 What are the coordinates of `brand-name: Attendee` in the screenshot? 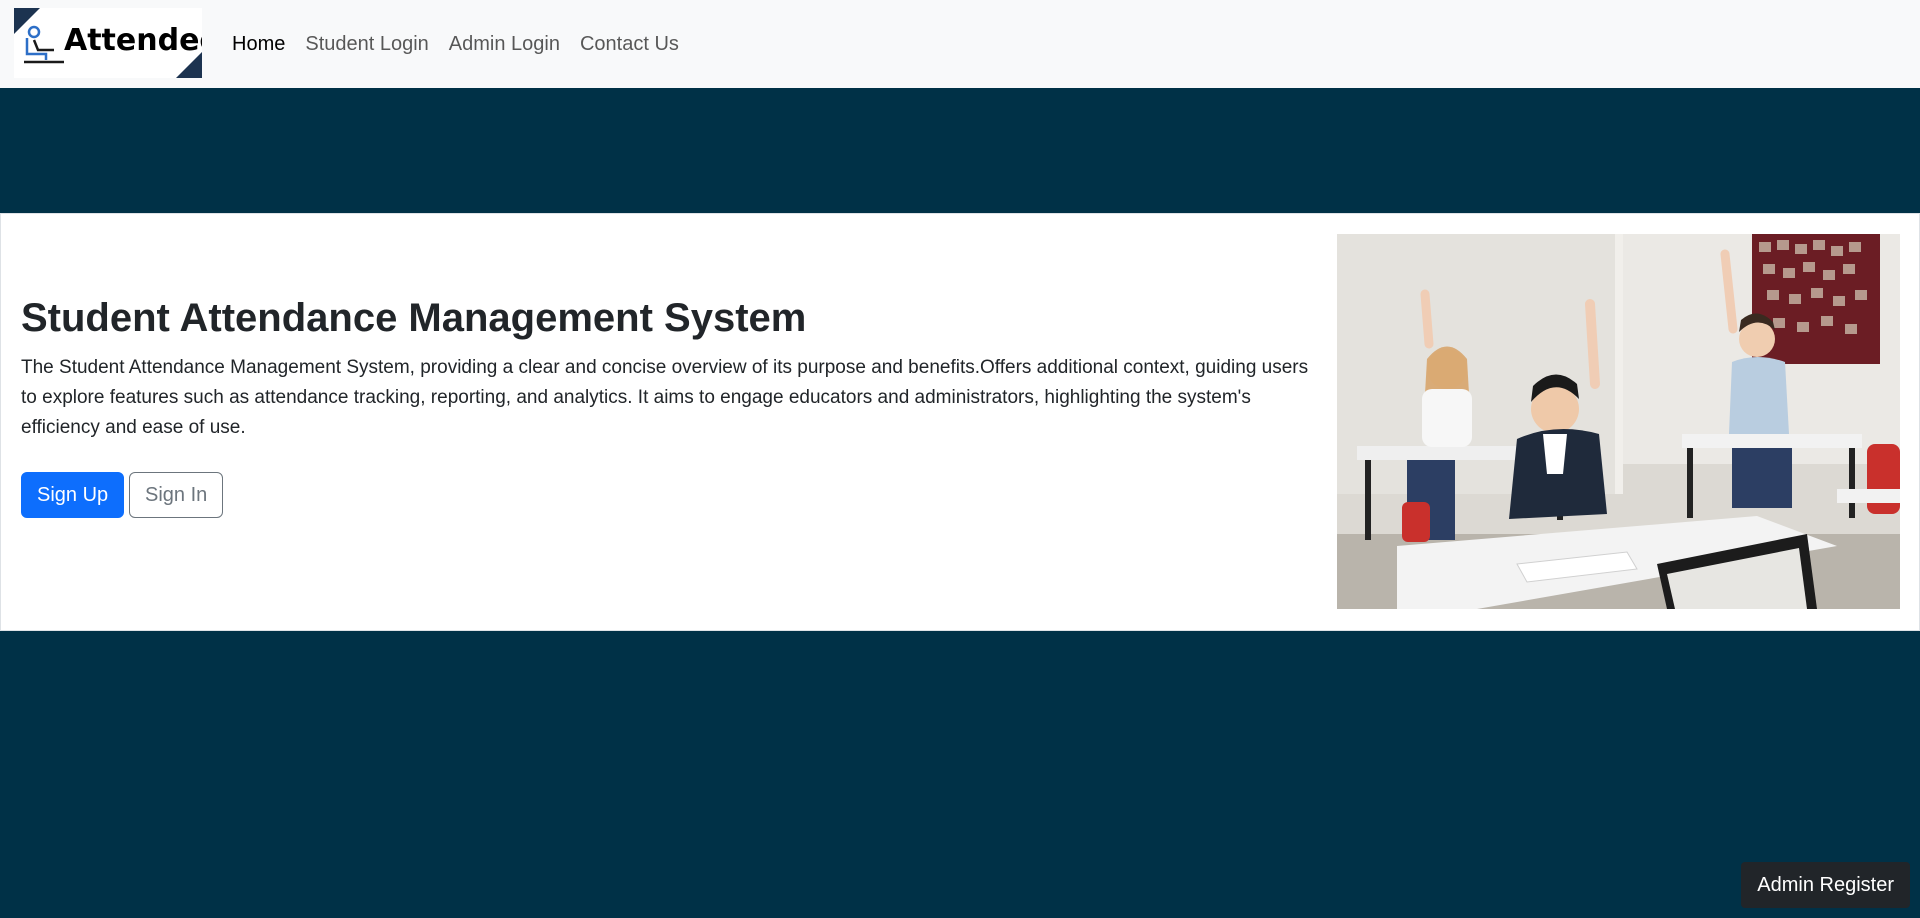 It's located at (133, 40).